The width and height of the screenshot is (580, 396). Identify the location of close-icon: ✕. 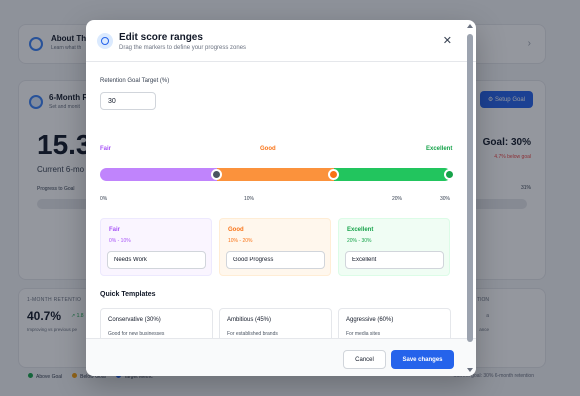
(447, 40).